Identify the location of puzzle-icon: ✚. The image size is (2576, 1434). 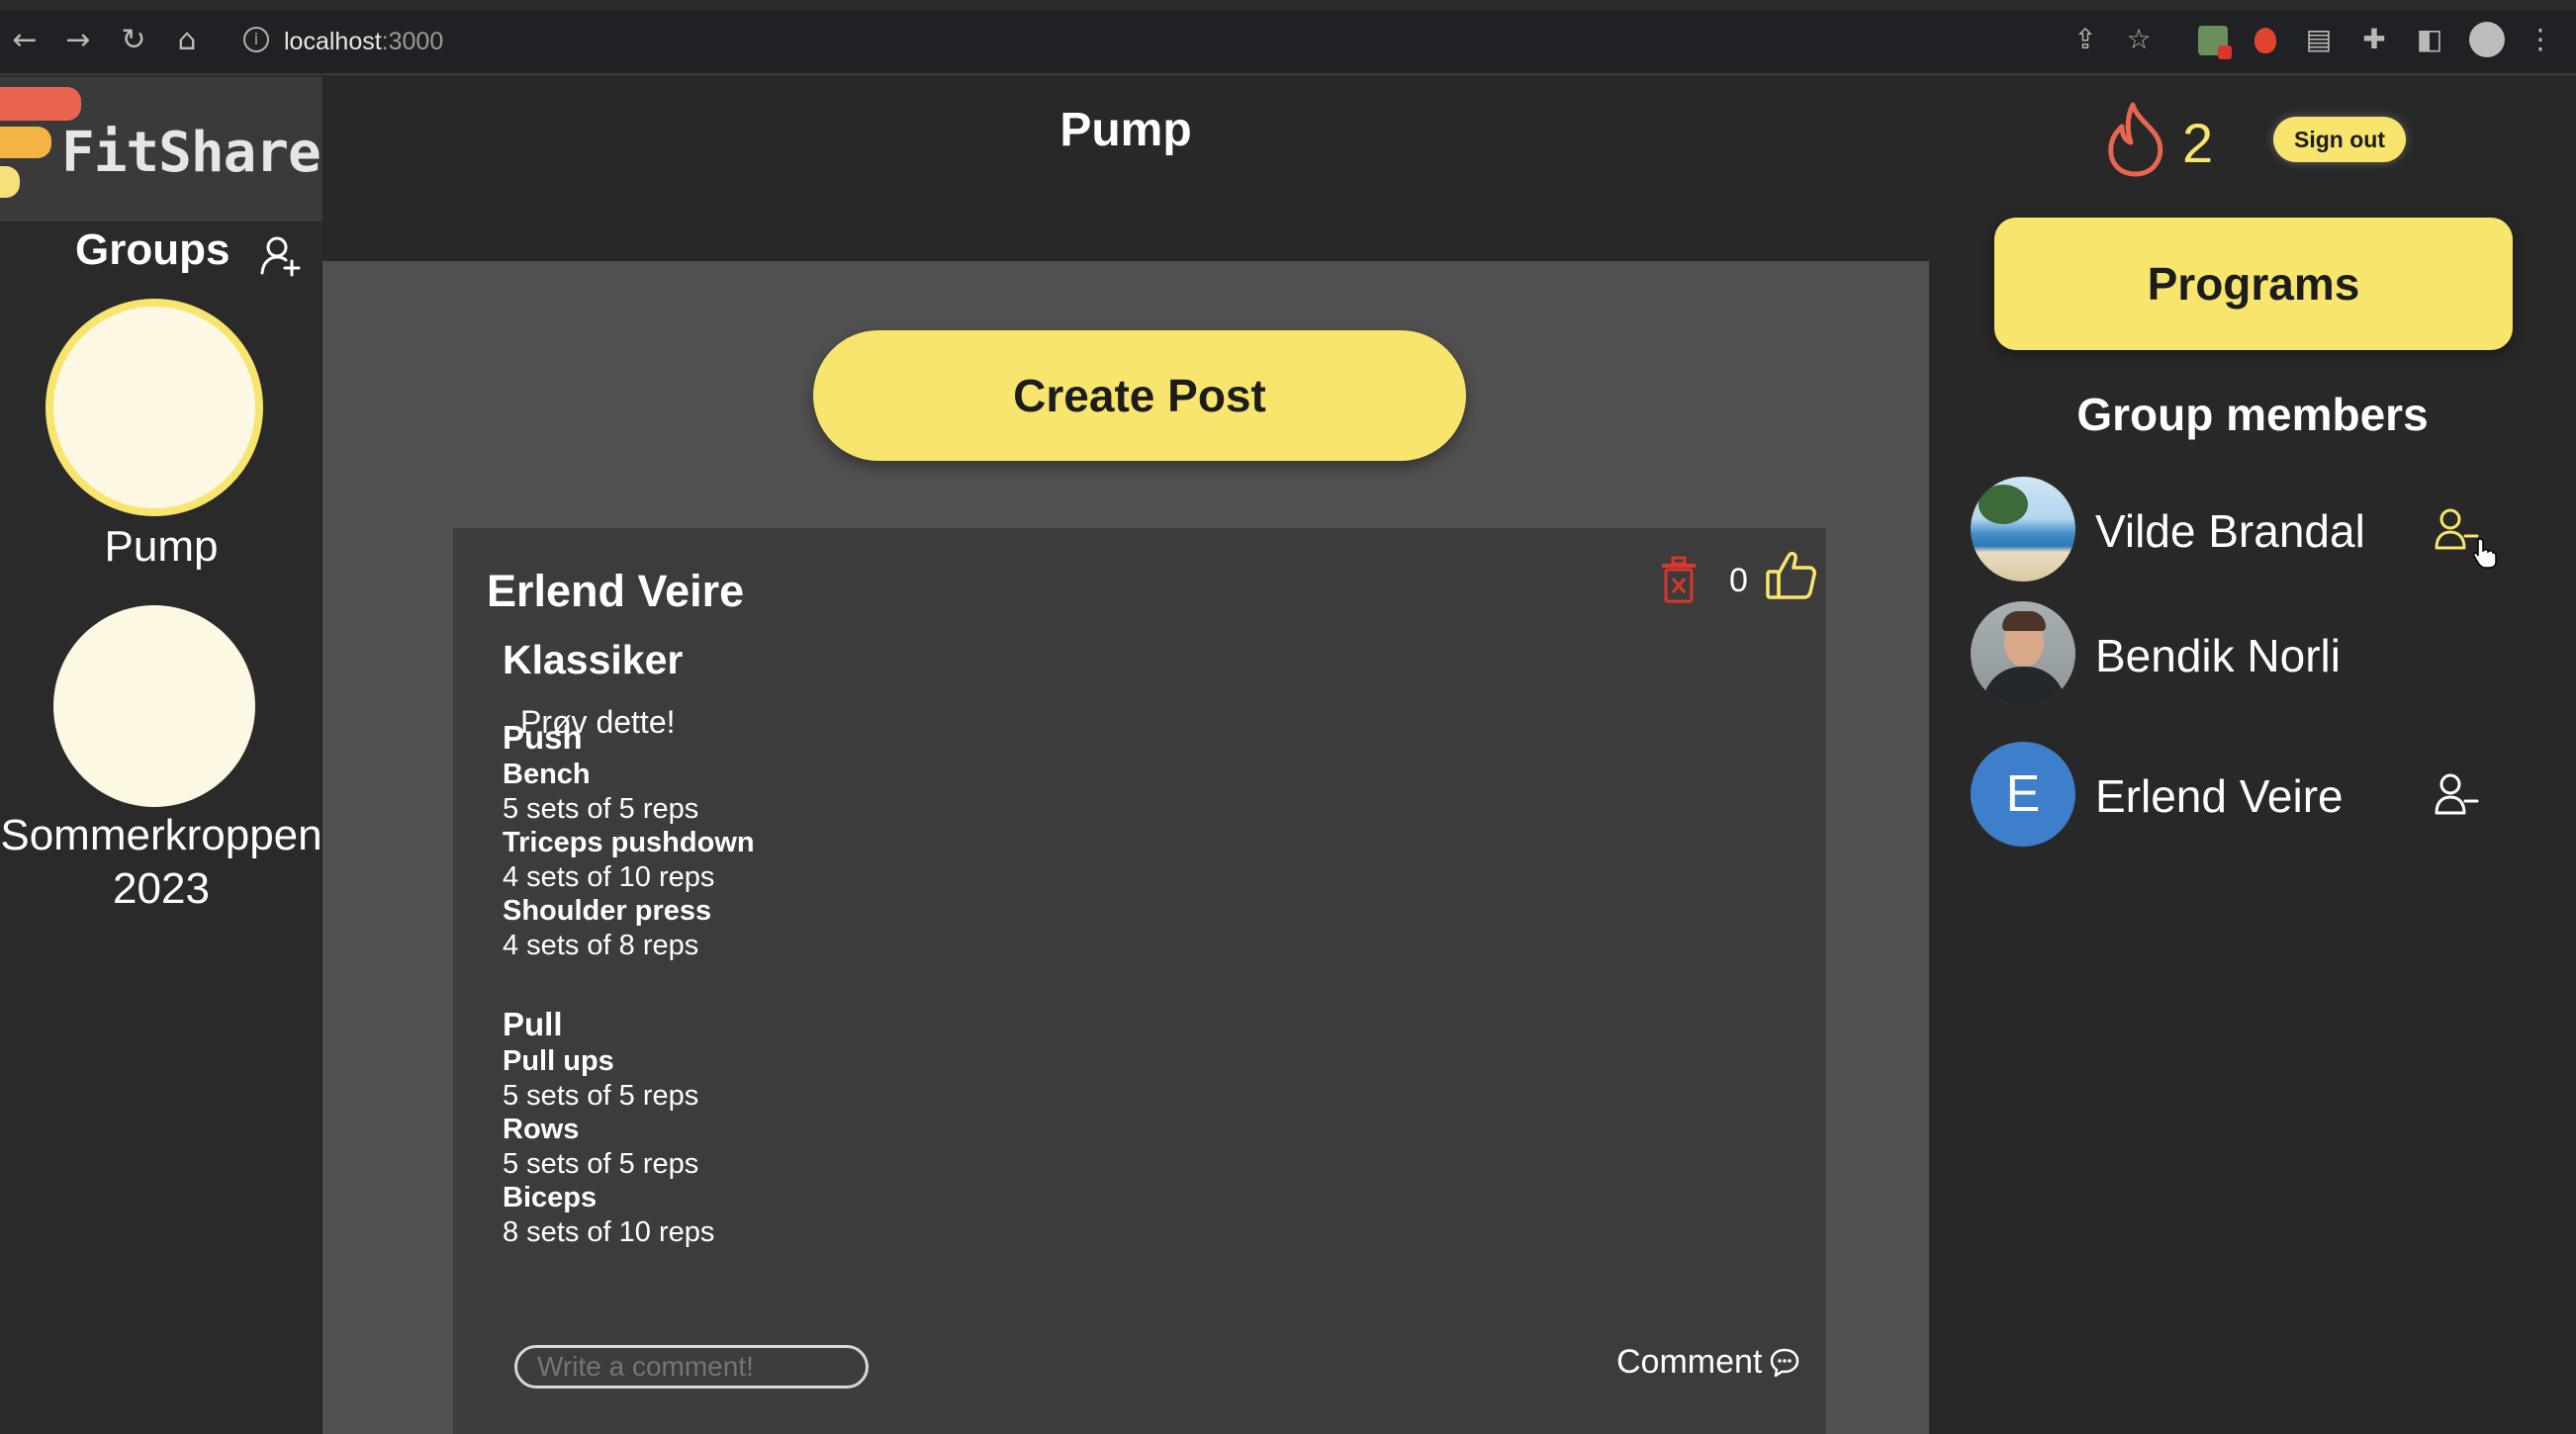
(2374, 39).